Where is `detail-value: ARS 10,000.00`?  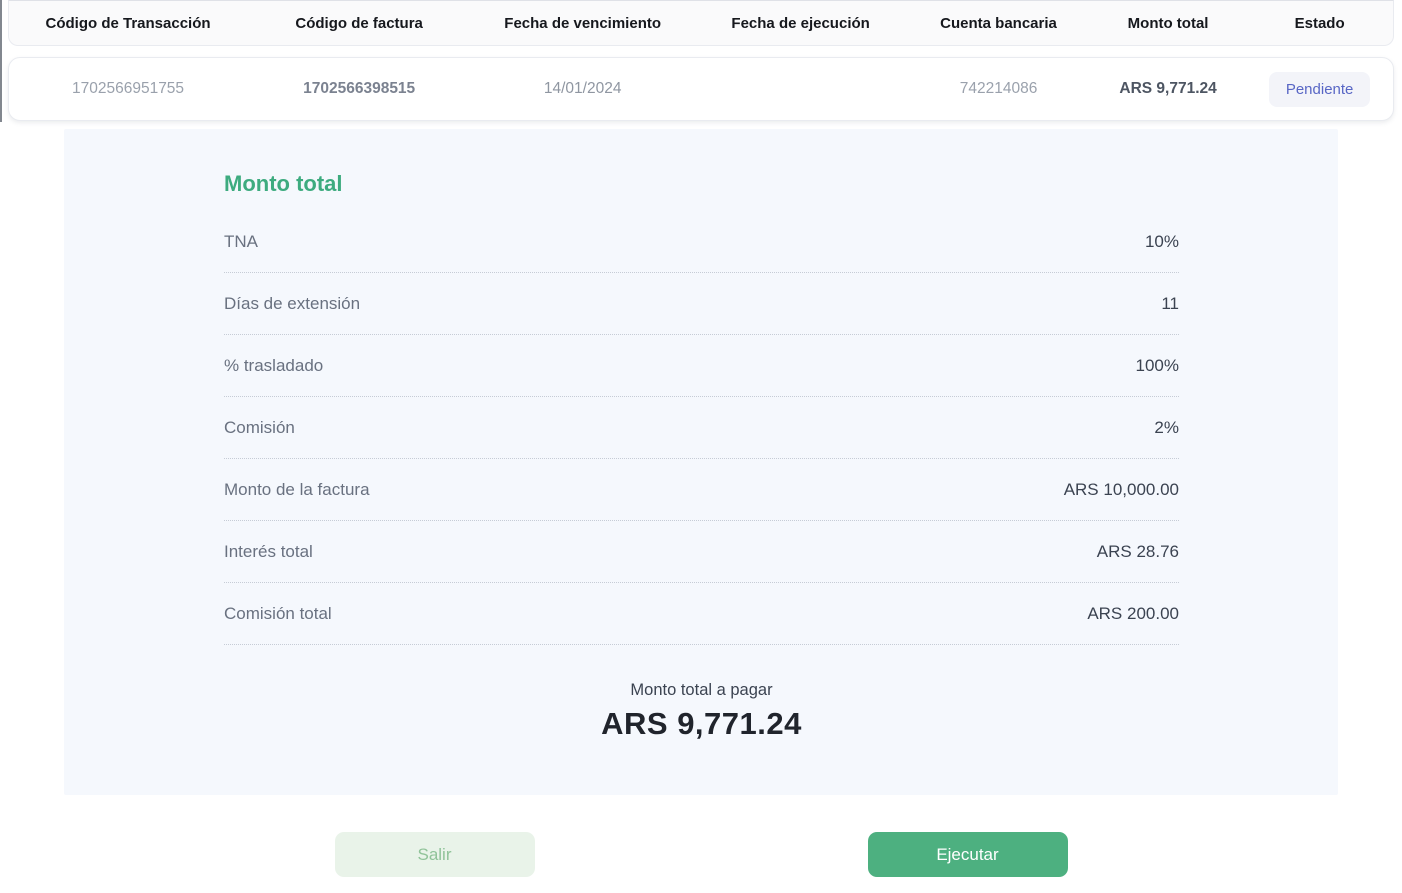
detail-value: ARS 10,000.00 is located at coordinates (1121, 489).